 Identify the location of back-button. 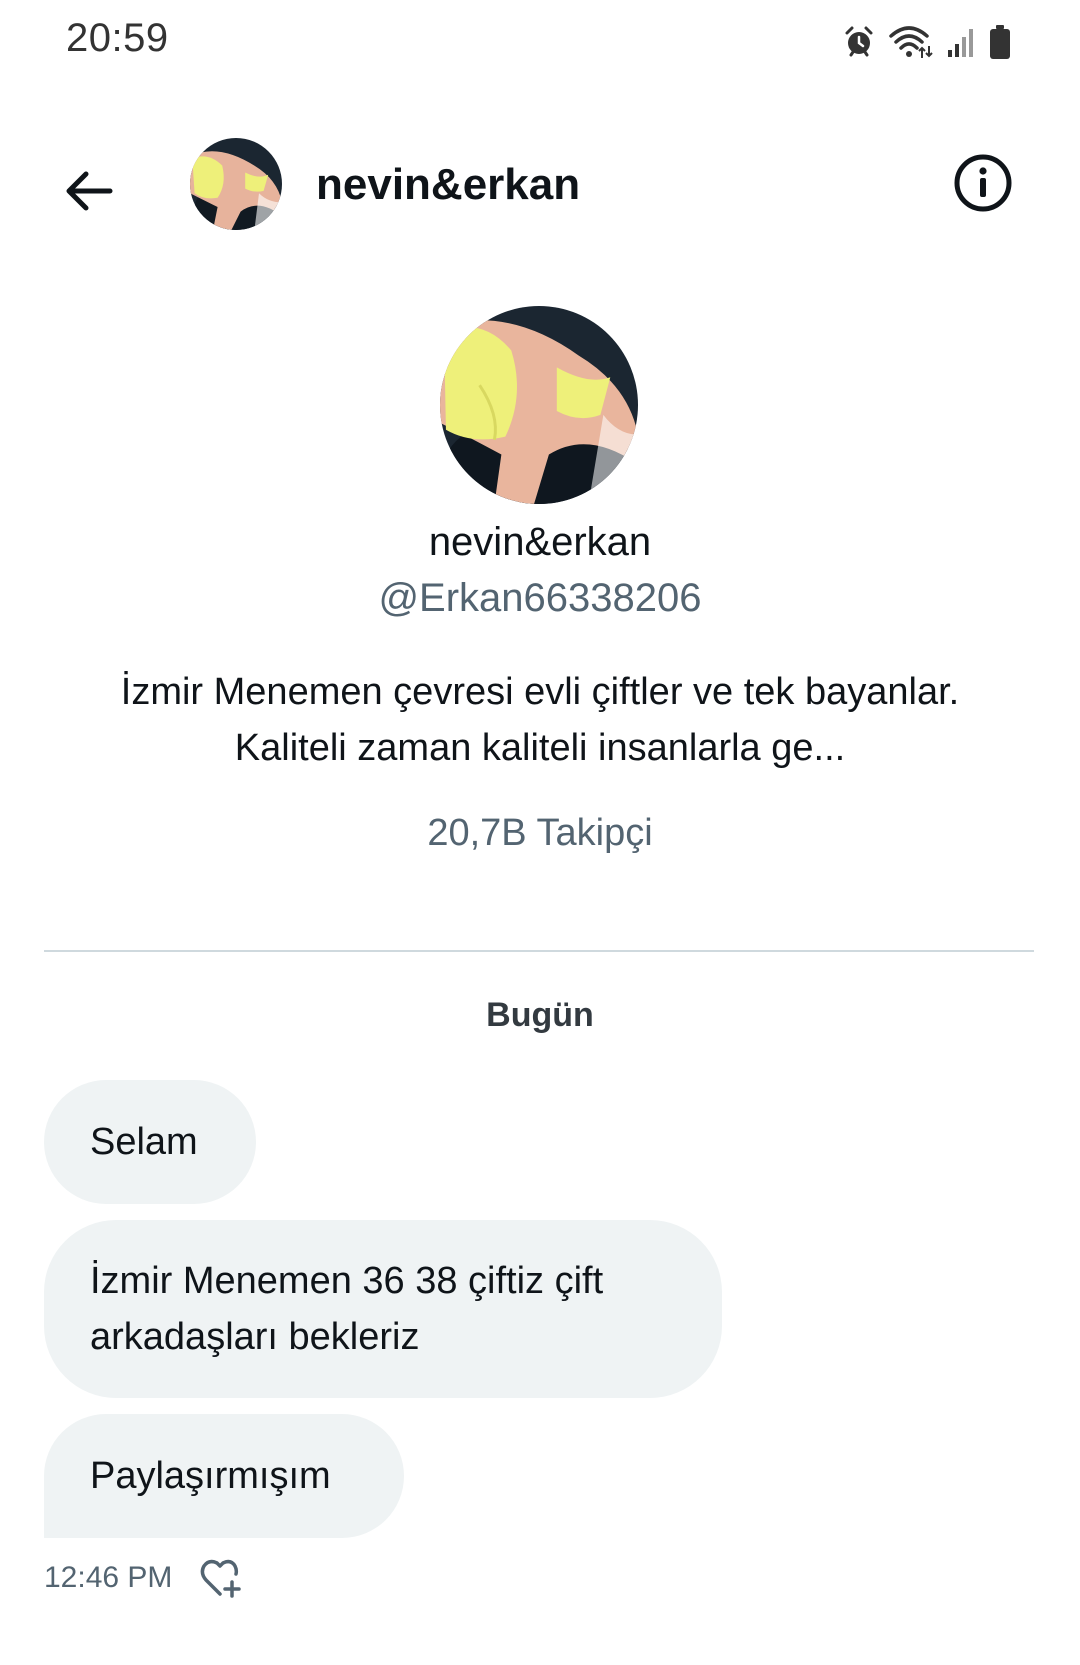
(91, 191).